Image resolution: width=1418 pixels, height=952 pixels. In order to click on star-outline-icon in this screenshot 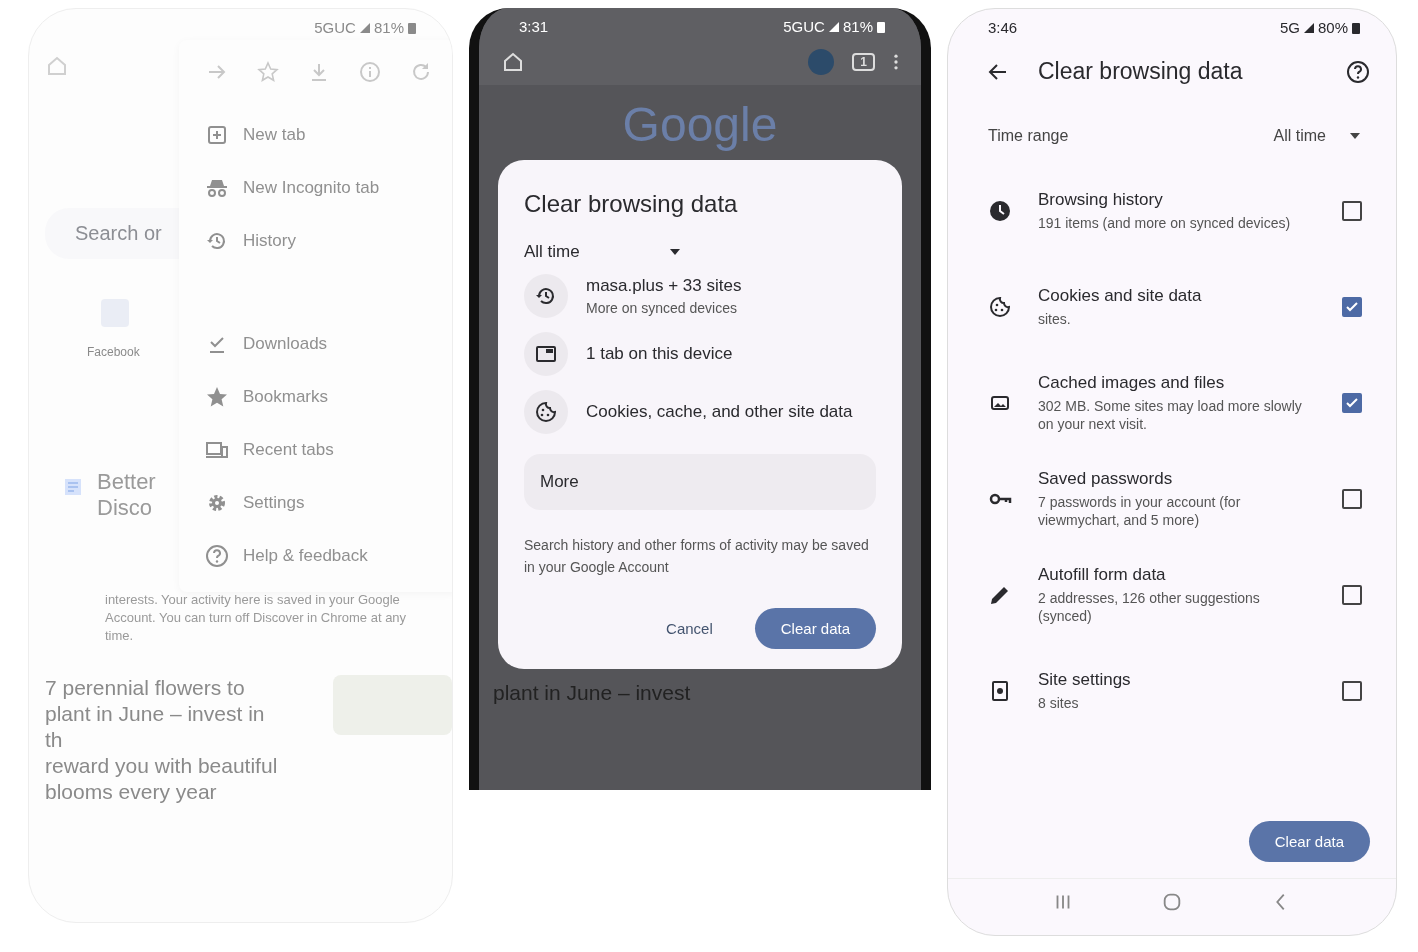, I will do `click(268, 72)`.